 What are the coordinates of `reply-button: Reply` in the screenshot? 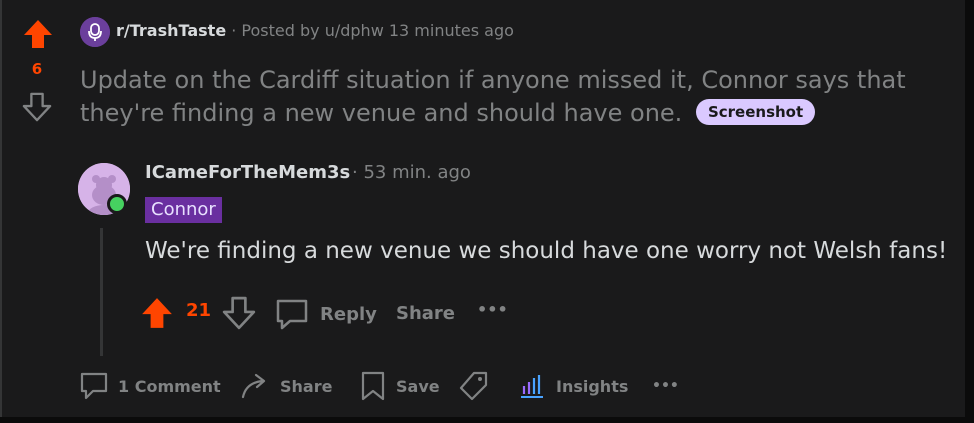 It's located at (325, 314).